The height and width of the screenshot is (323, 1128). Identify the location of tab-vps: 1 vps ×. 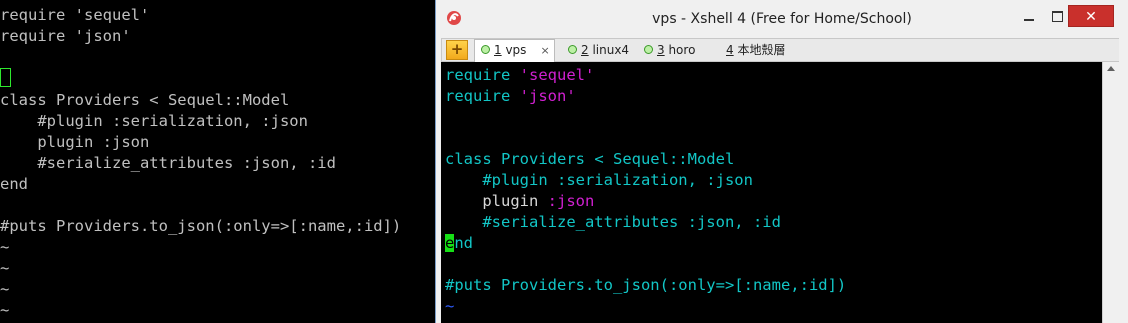
(514, 50).